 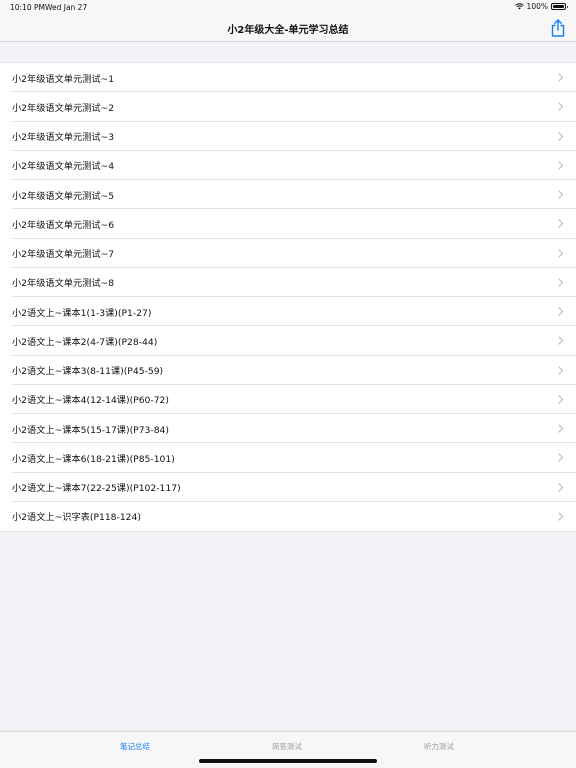 I want to click on list-item: 小2年级语文单元测试~3, so click(x=288, y=137).